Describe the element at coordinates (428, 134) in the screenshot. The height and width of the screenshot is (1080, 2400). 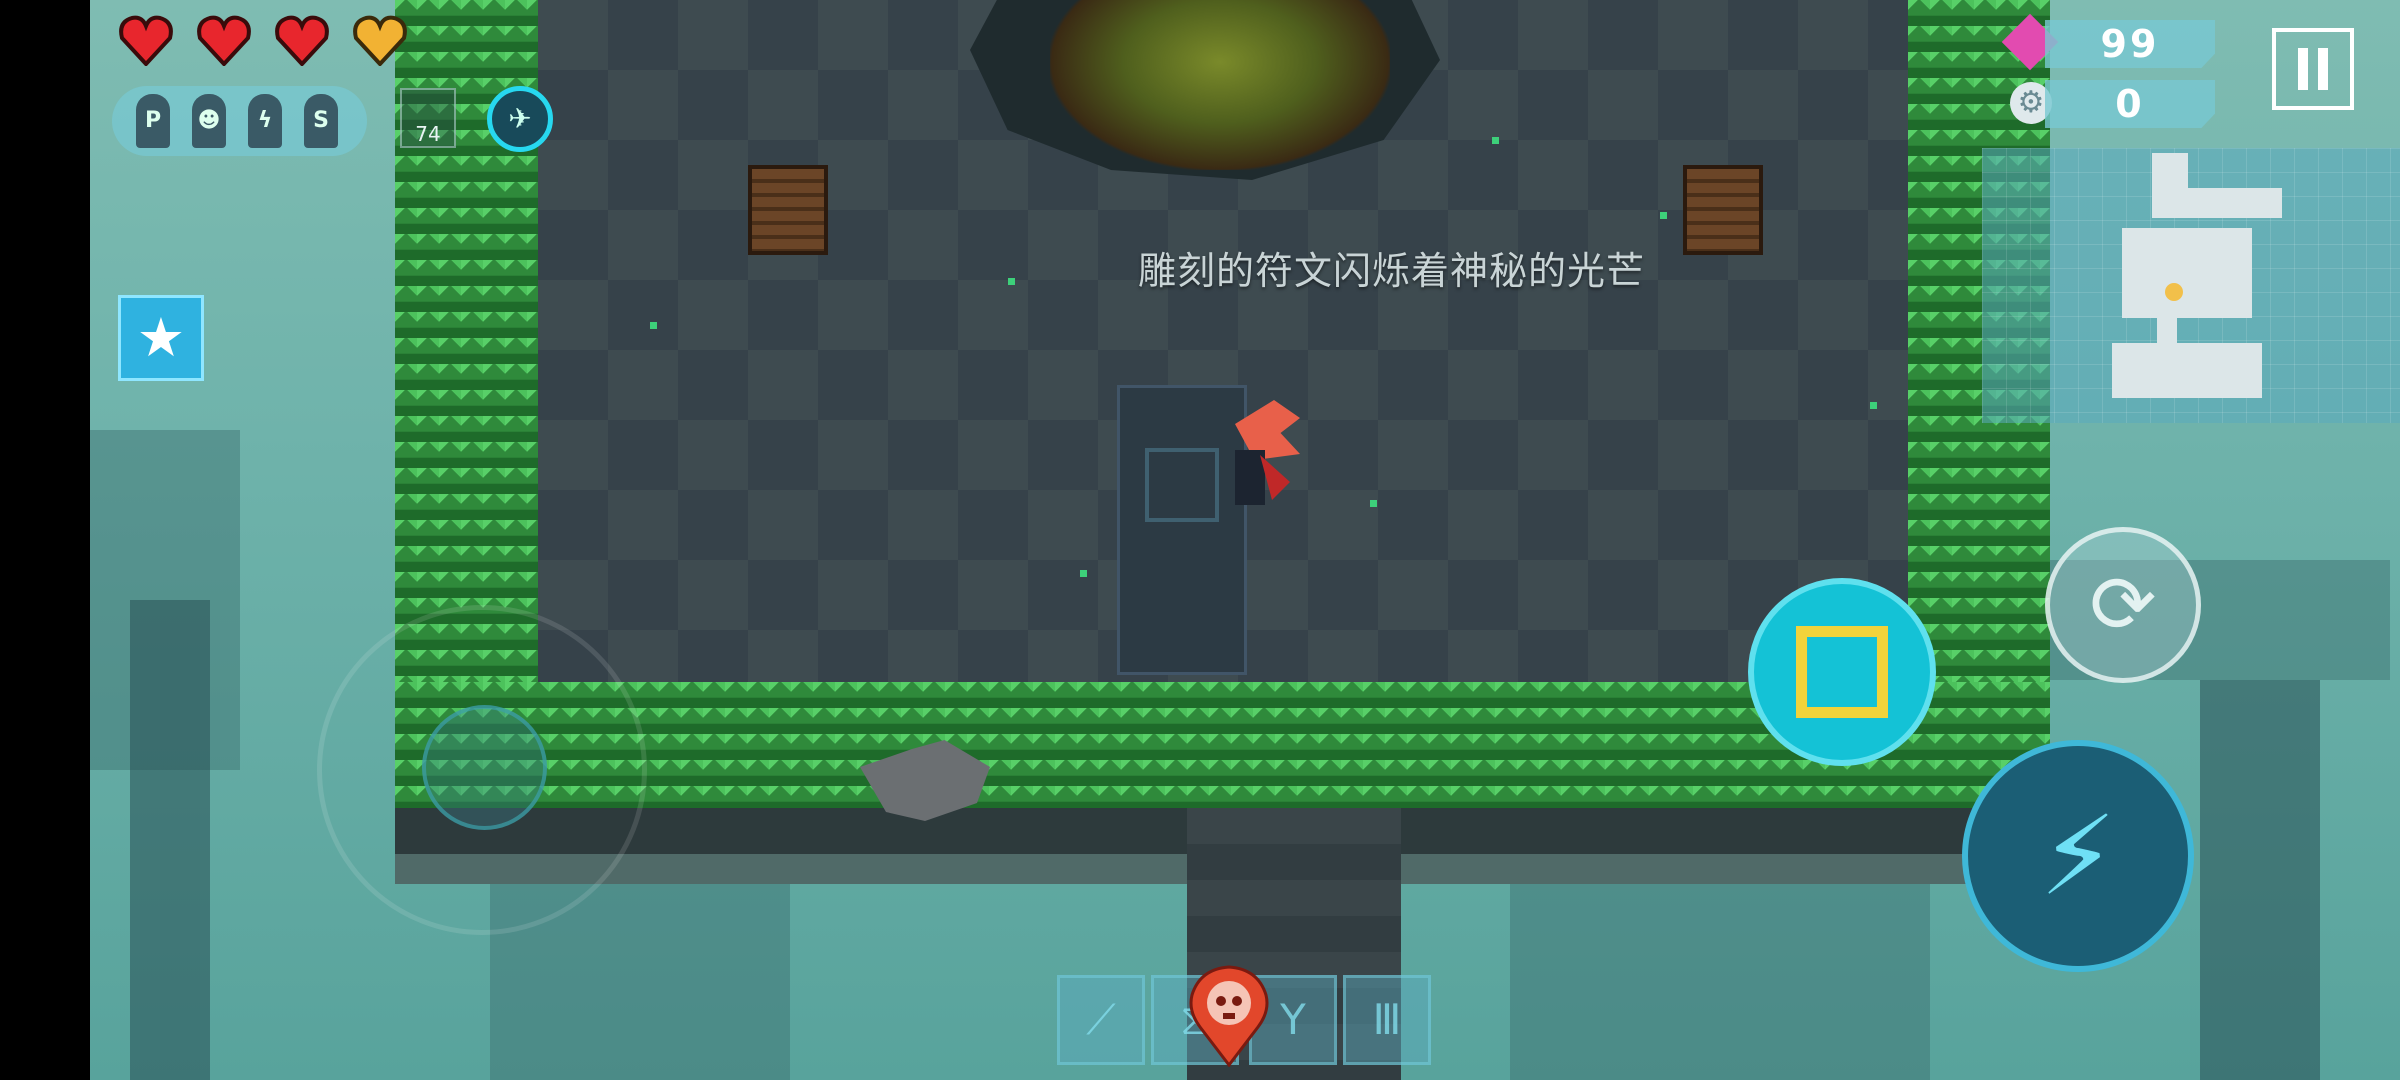
I see `weapon-ammo: 74` at that location.